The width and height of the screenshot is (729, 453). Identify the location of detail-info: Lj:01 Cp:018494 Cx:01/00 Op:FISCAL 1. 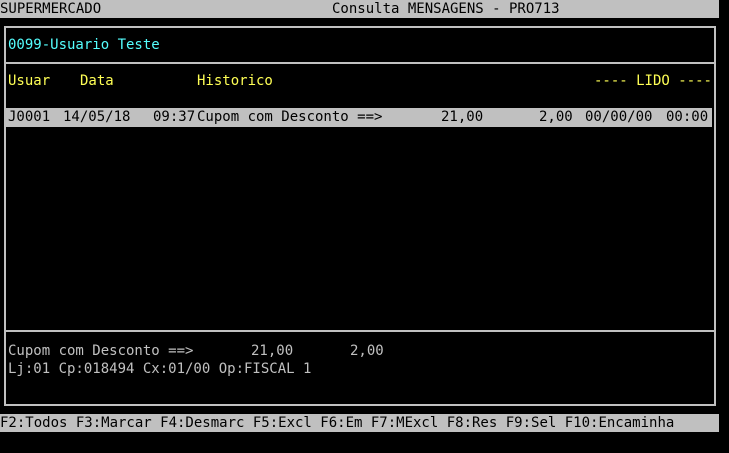
(160, 369).